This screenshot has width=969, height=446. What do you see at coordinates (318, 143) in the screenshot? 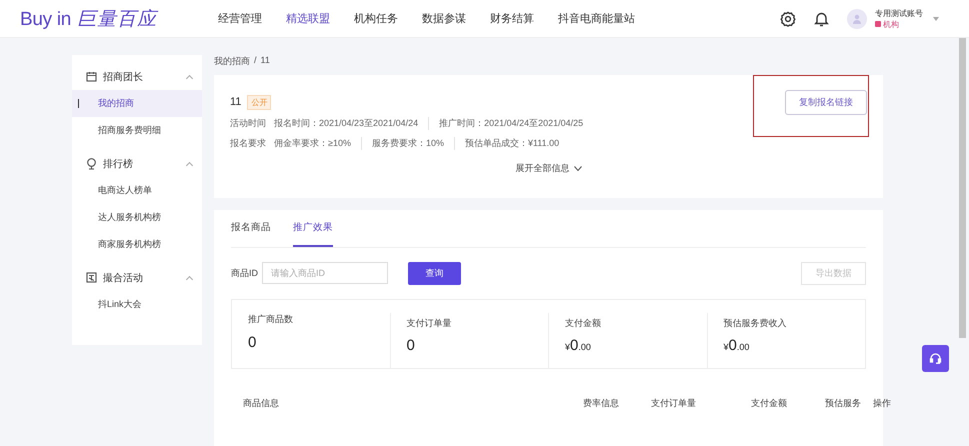
I see `info-value: 佣金率要求：≥10%` at bounding box center [318, 143].